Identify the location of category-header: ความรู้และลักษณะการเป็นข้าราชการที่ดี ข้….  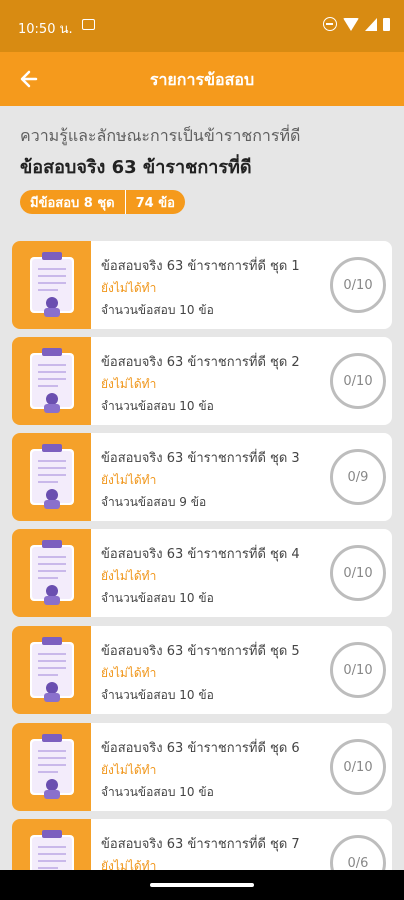
(202, 166).